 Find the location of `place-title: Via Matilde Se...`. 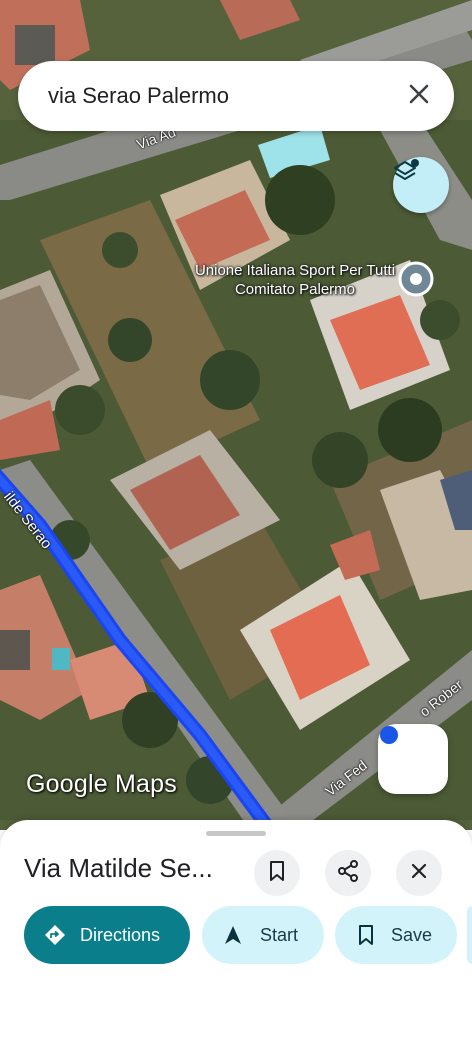

place-title: Via Matilde Se... is located at coordinates (118, 868).